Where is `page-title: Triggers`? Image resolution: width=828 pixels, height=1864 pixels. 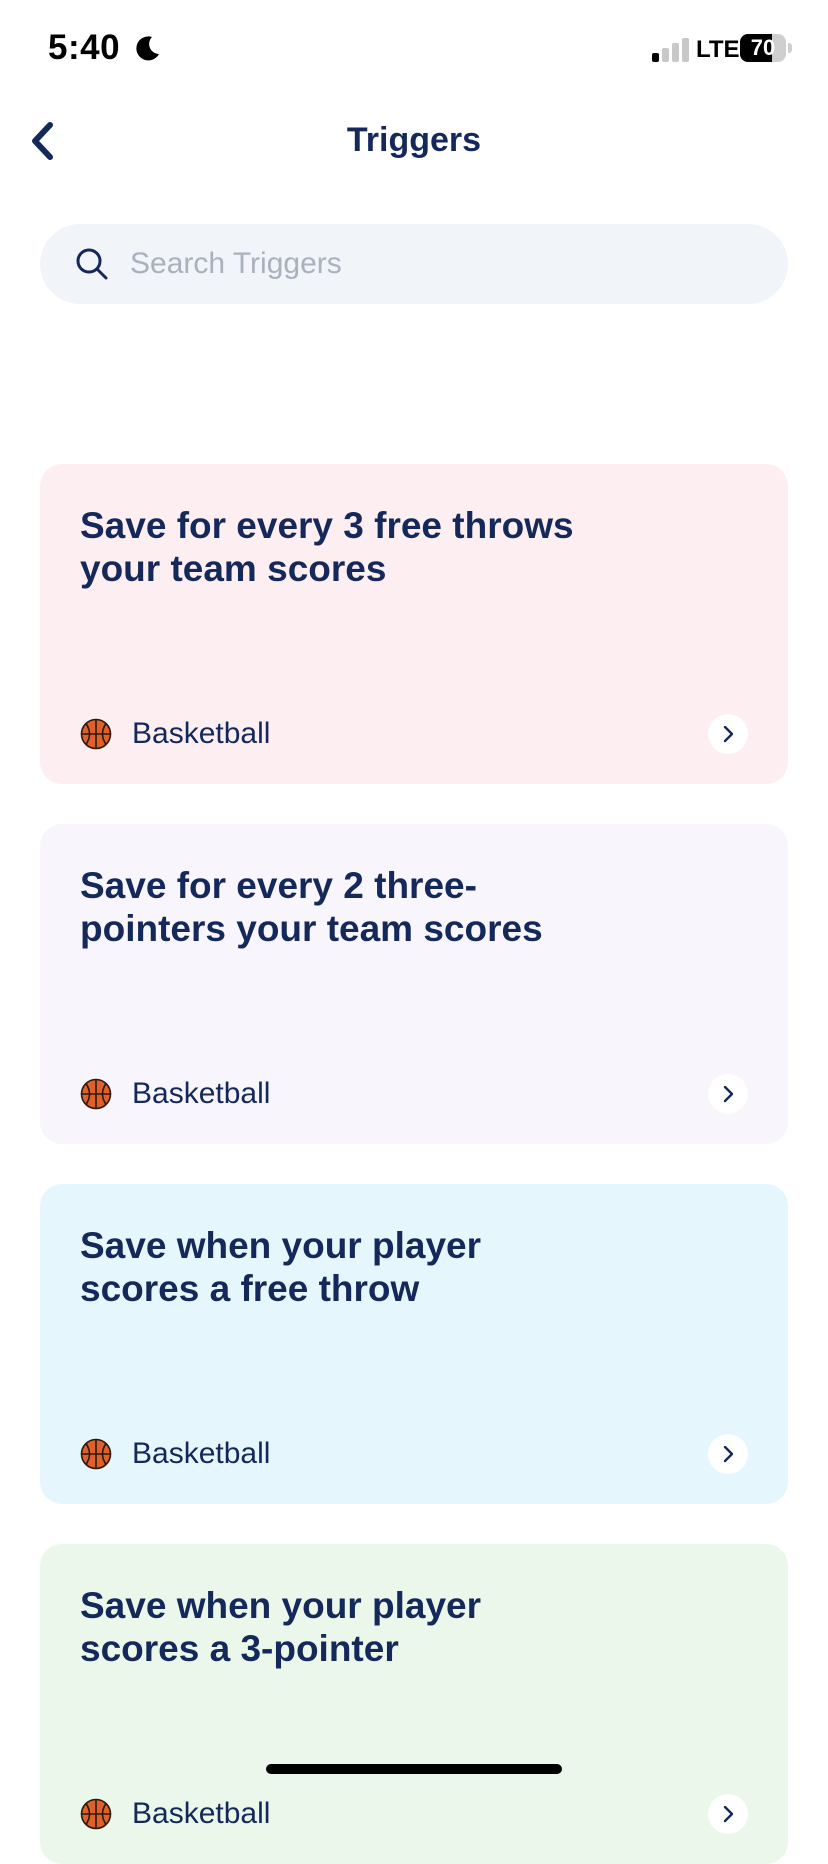
page-title: Triggers is located at coordinates (414, 140).